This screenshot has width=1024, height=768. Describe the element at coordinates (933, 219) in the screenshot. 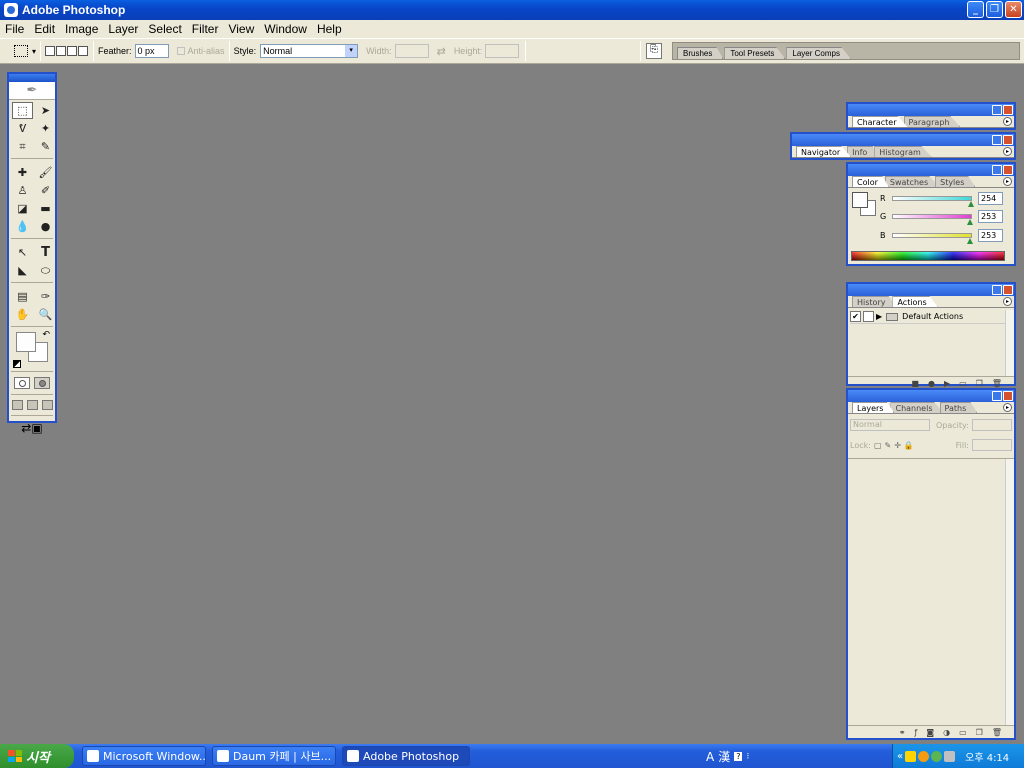

I see `green-slider` at that location.